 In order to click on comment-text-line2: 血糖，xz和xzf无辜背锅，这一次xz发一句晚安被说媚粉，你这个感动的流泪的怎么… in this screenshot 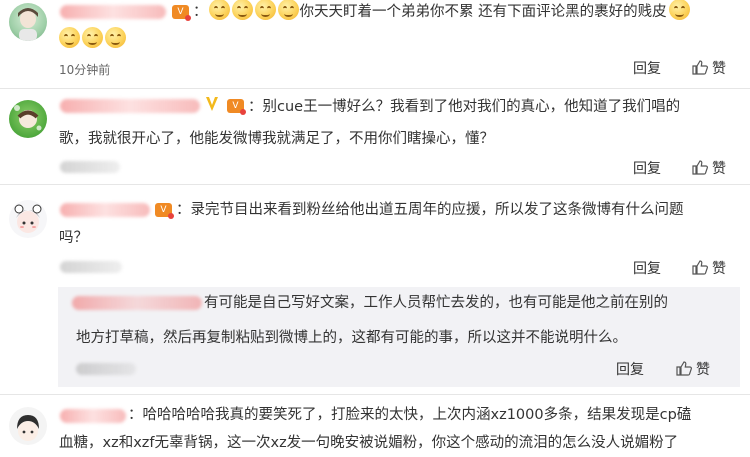, I will do `click(369, 443)`.